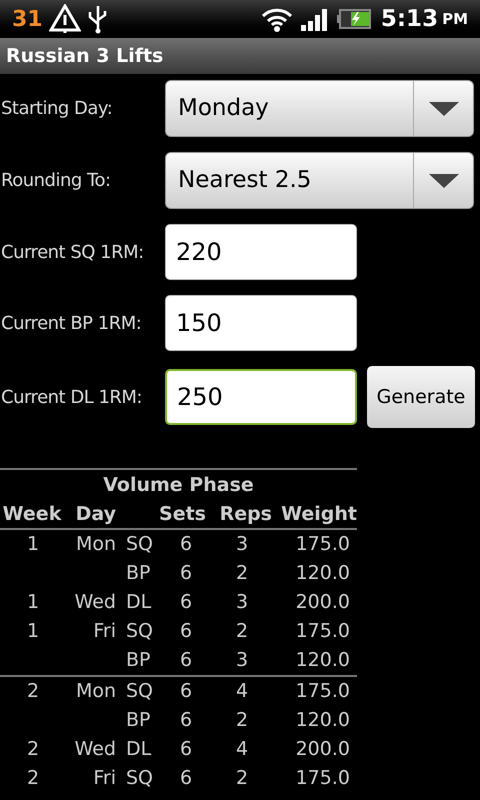 The height and width of the screenshot is (800, 480). I want to click on table-title: Volume Phase, so click(178, 485).